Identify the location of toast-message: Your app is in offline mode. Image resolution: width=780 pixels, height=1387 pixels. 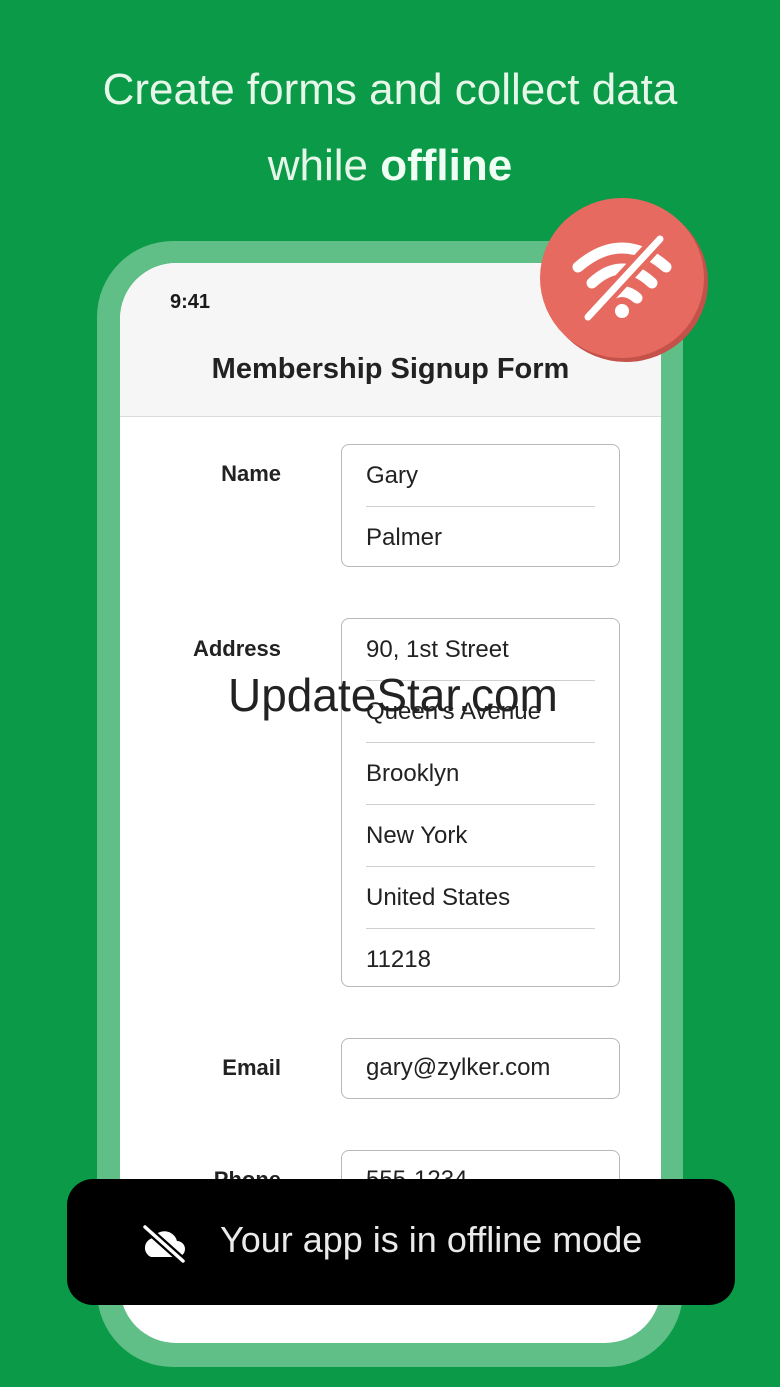
(431, 1239).